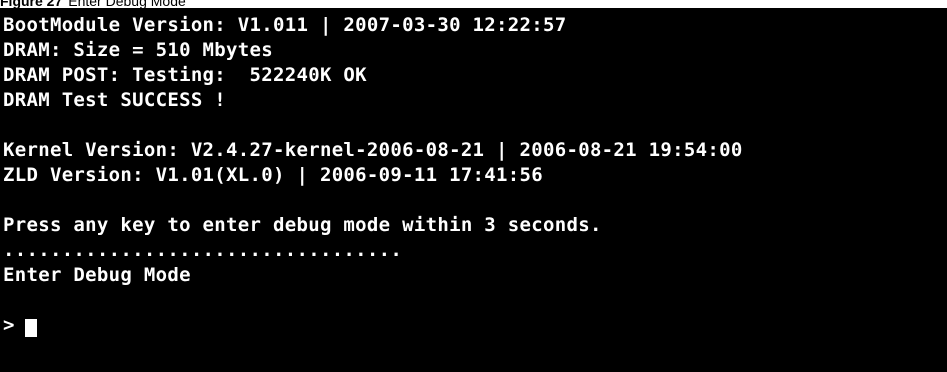 The image size is (947, 372). I want to click on enter-debug-mode-line: Enter Debug Mode, so click(97, 275).